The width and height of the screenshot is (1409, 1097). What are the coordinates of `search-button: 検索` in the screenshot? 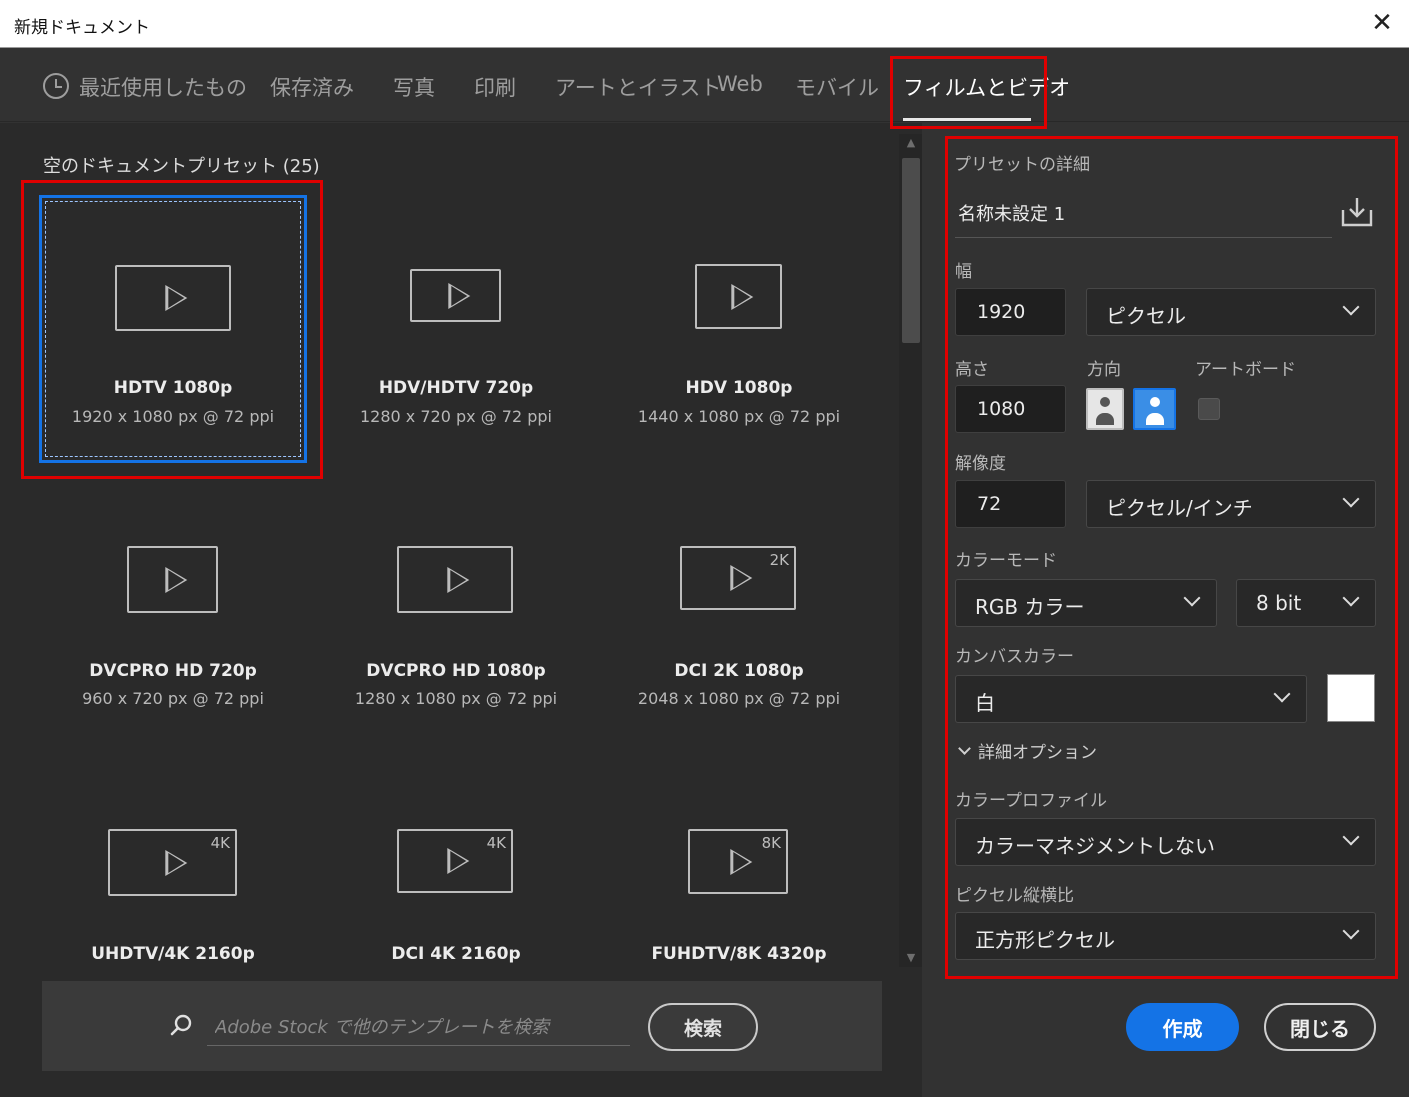 It's located at (703, 1027).